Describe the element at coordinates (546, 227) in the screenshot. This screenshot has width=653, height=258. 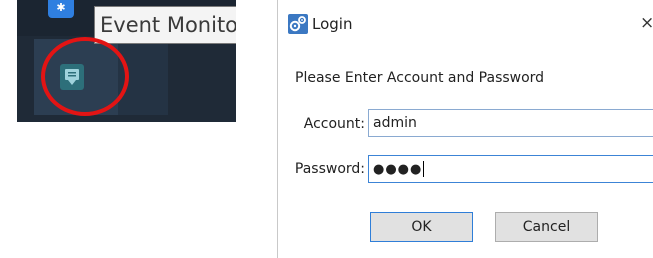
I see `cancel-button: Cancel` at that location.